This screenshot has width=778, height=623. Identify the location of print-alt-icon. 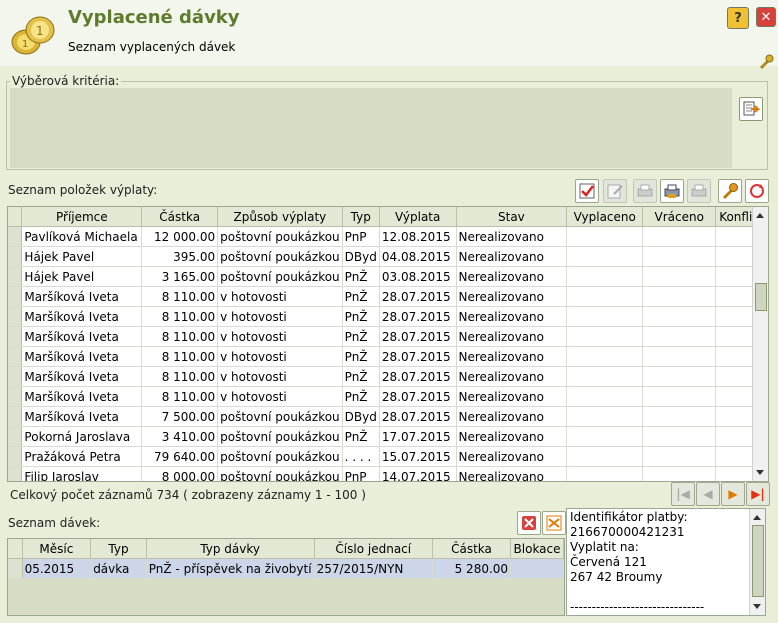
(699, 190).